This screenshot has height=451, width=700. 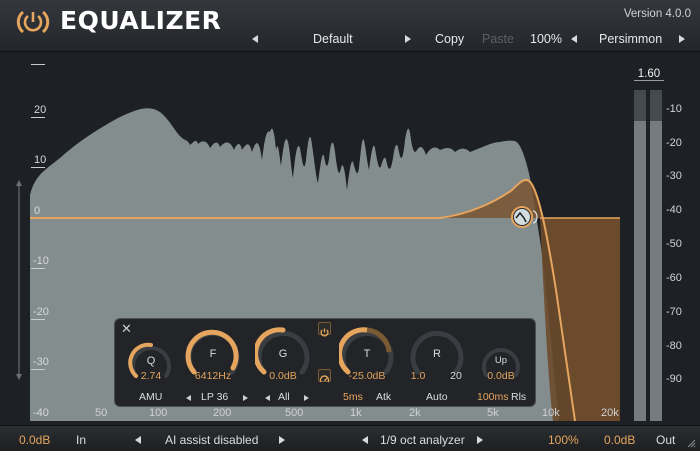 I want to click on meter-scale-label: -70, so click(x=674, y=312).